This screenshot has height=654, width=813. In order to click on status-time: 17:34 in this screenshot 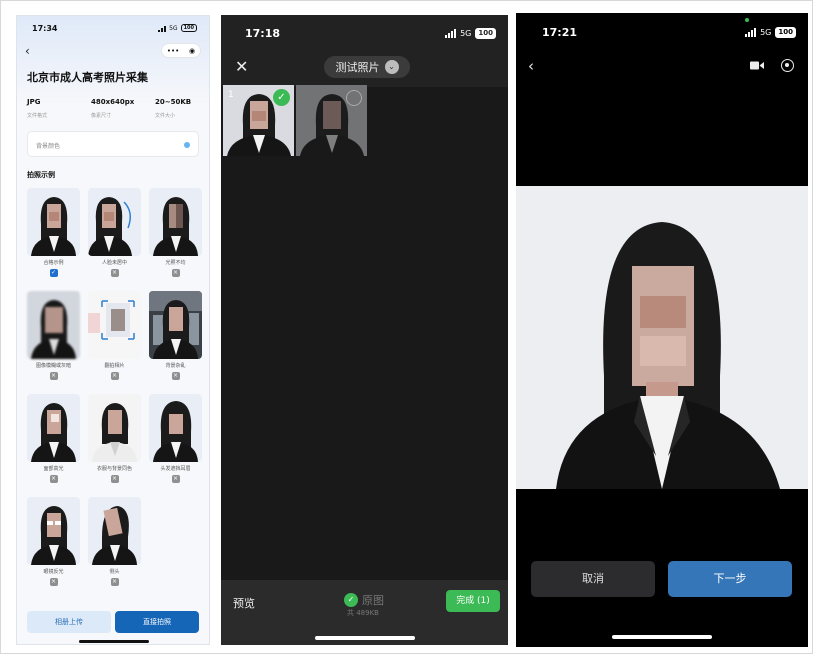, I will do `click(45, 28)`.